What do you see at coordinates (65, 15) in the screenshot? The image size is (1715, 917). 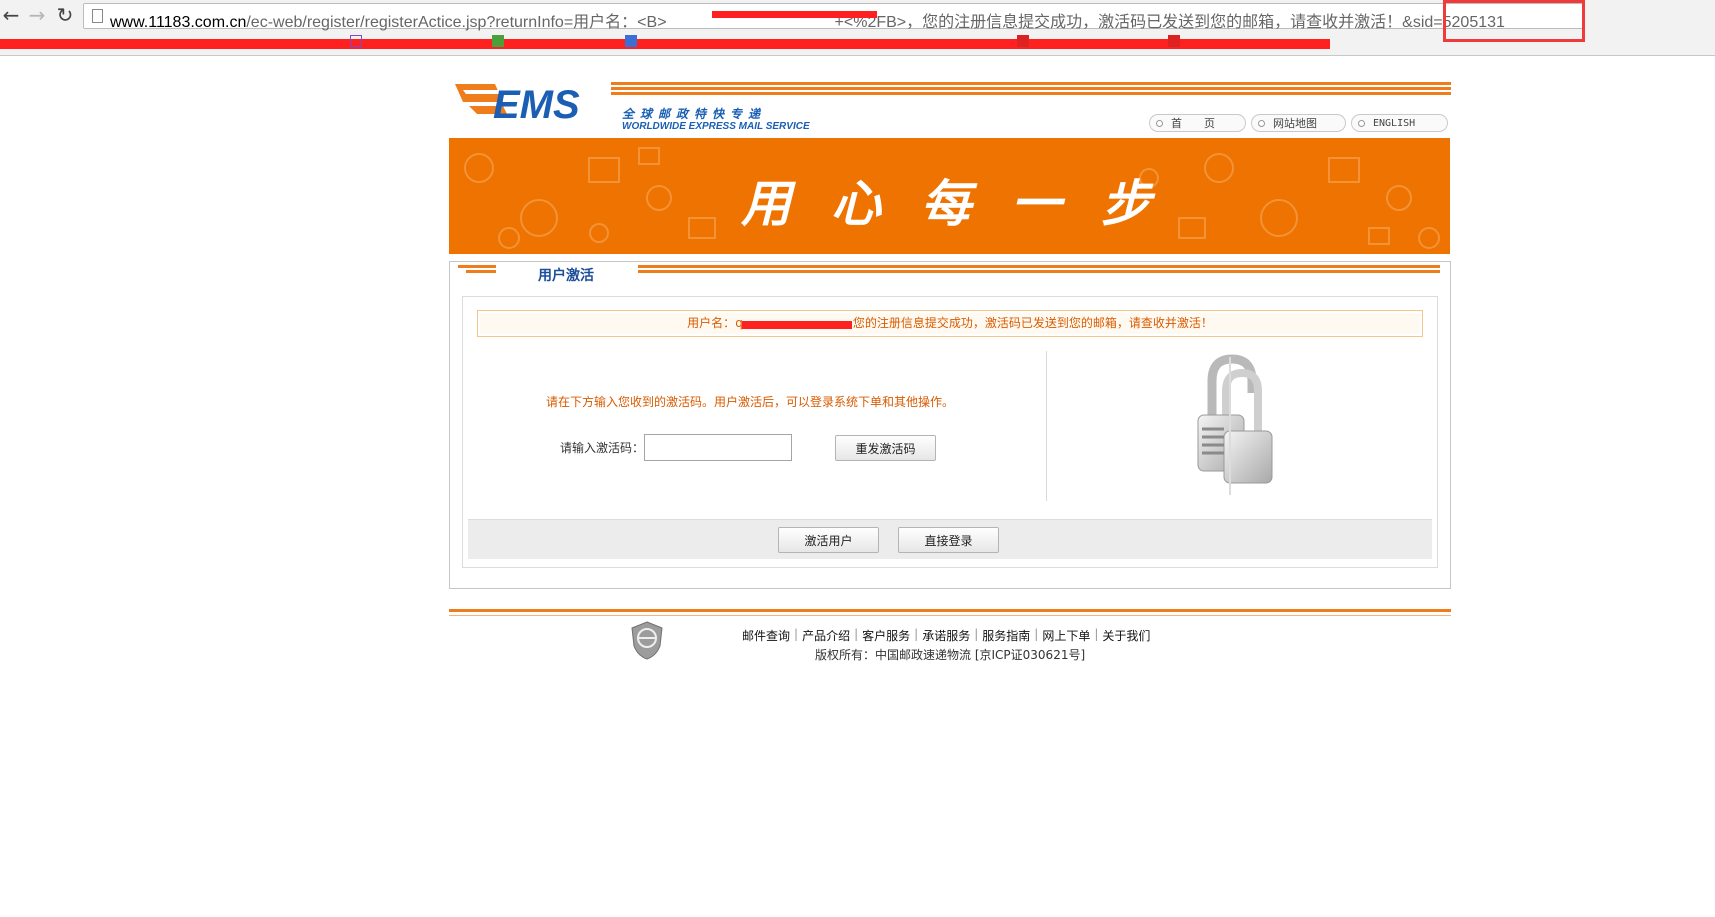 I see `reload-icon: ↻` at bounding box center [65, 15].